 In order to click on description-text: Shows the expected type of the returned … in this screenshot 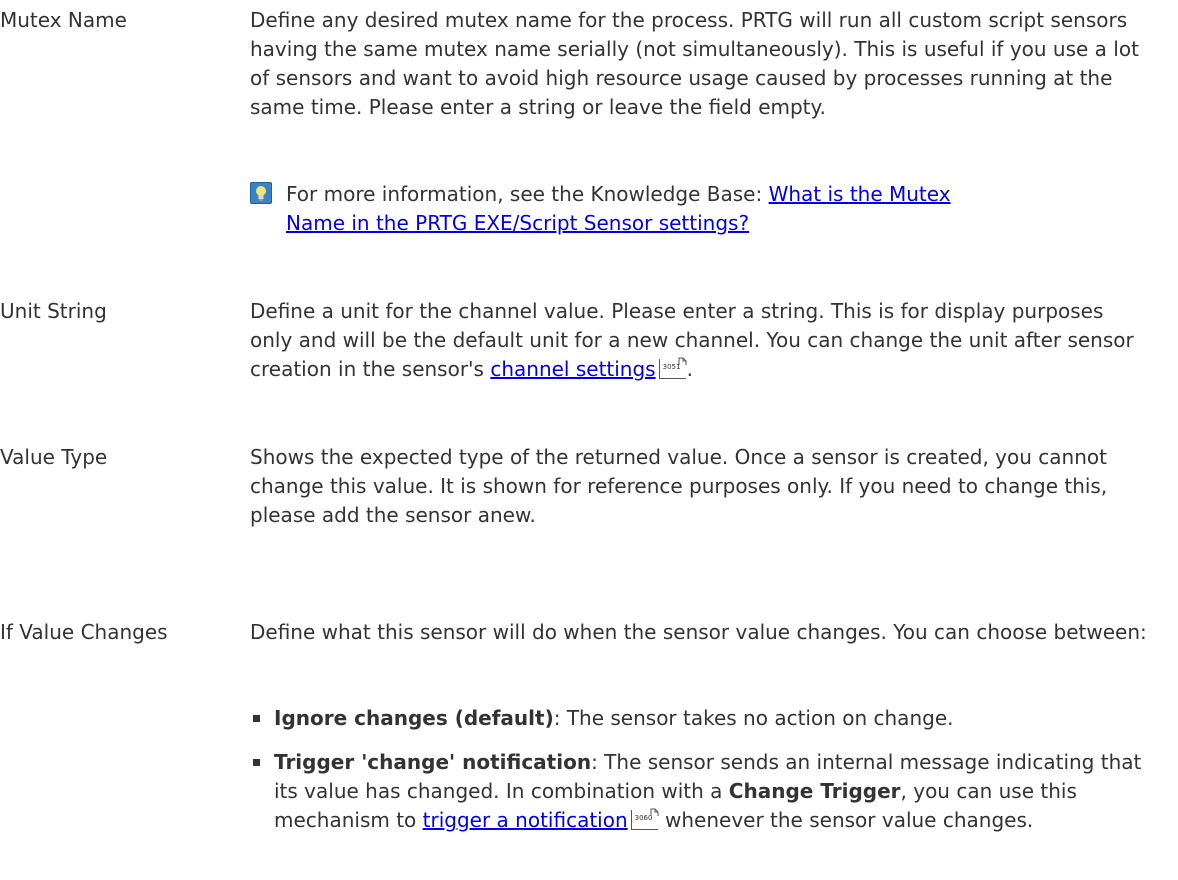, I will do `click(679, 486)`.